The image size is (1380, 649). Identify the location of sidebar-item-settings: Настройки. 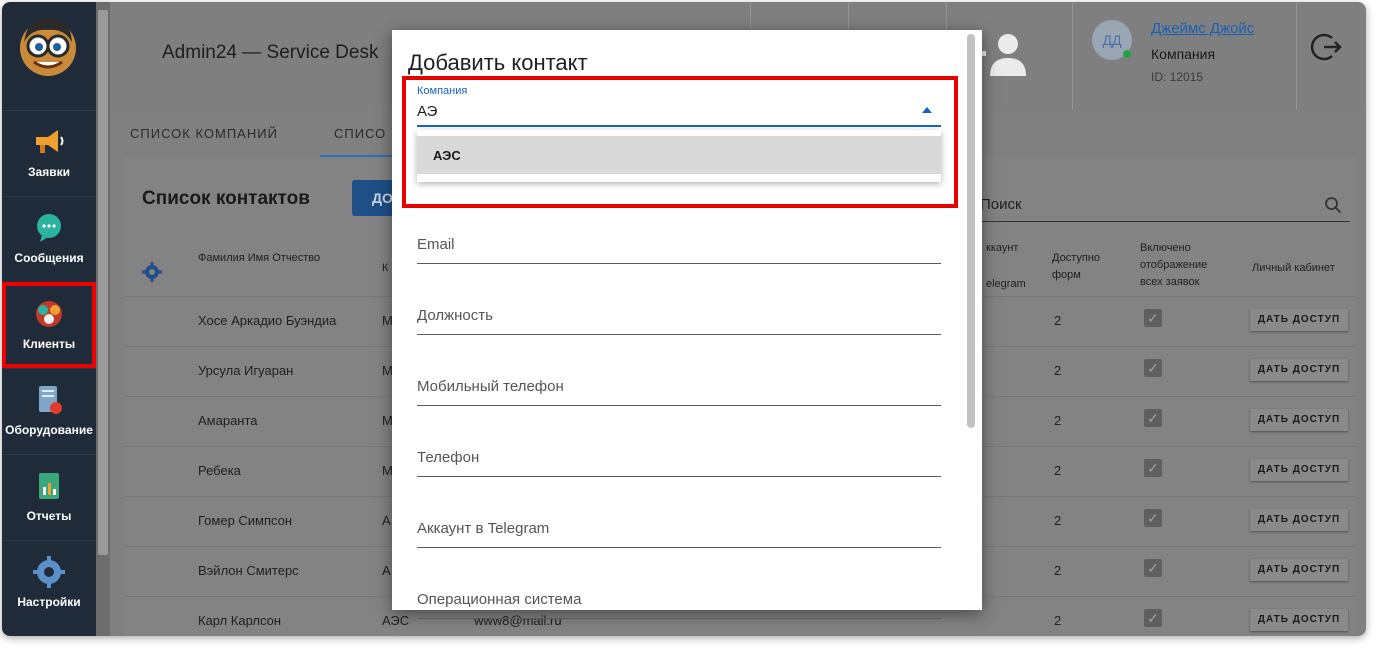
(49, 583).